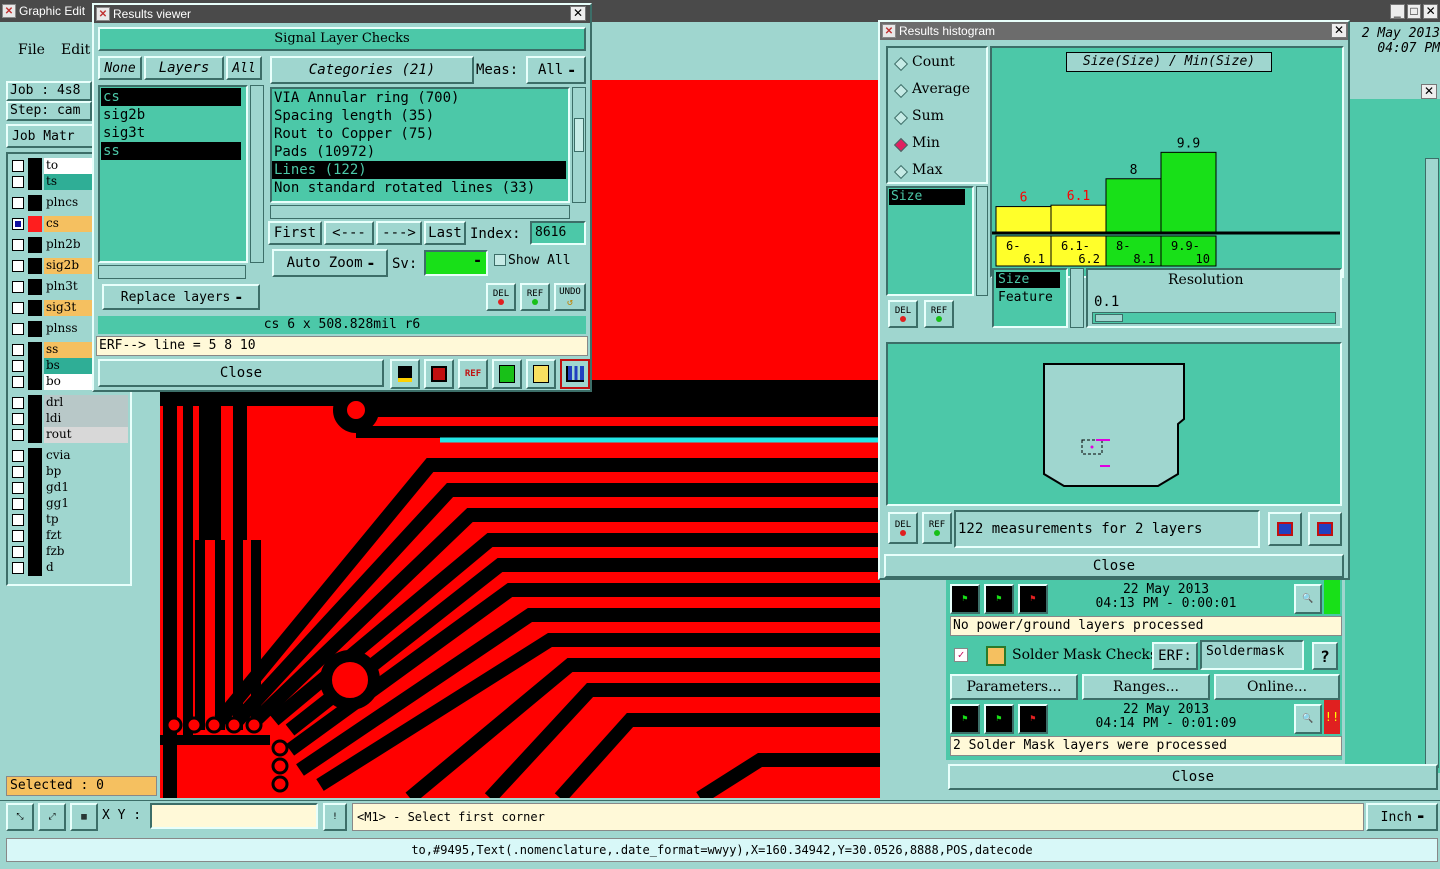 The width and height of the screenshot is (1440, 869). Describe the element at coordinates (1214, 318) in the screenshot. I see `resolution-slider` at that location.